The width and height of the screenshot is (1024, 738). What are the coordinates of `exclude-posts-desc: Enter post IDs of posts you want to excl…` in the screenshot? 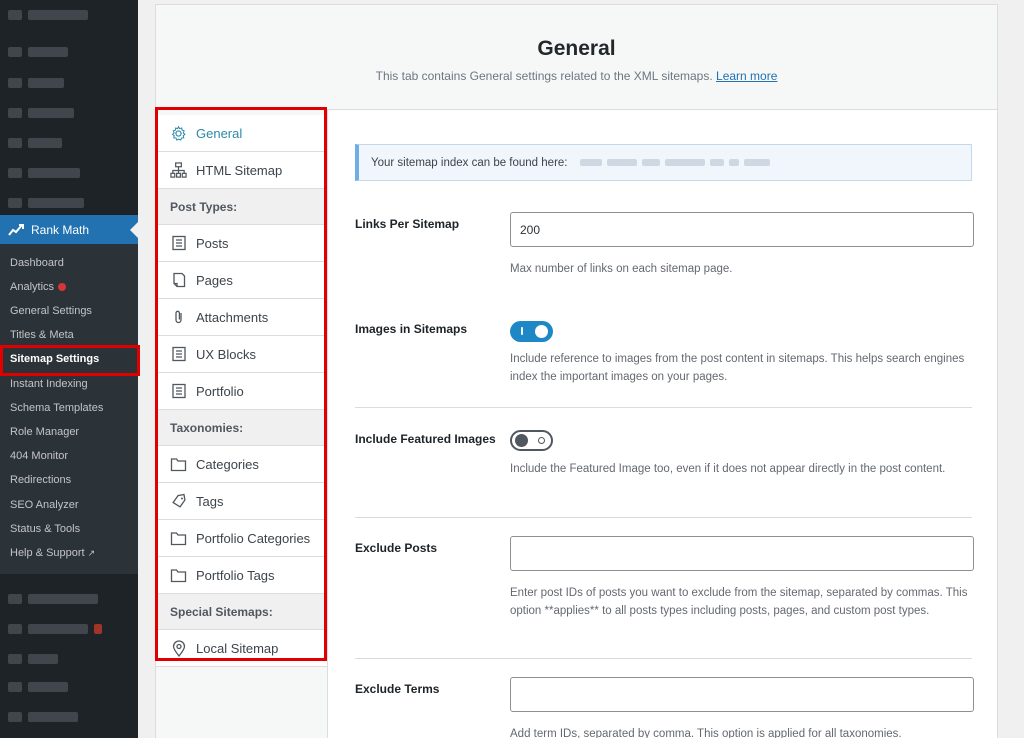 It's located at (739, 602).